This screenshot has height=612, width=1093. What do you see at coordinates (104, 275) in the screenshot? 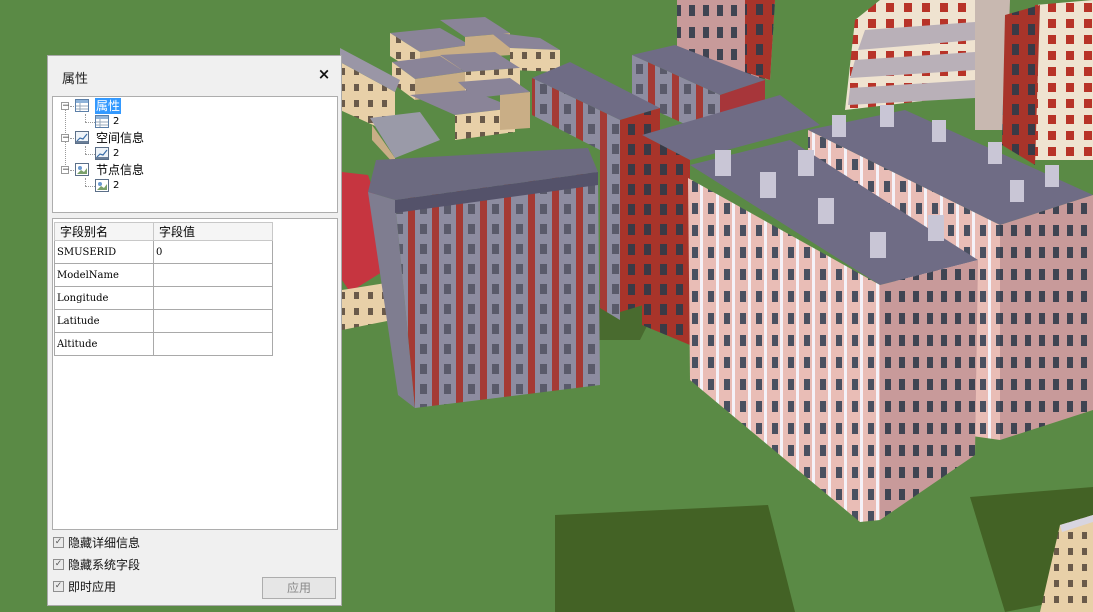
I see `field-name-cell: ModelName` at bounding box center [104, 275].